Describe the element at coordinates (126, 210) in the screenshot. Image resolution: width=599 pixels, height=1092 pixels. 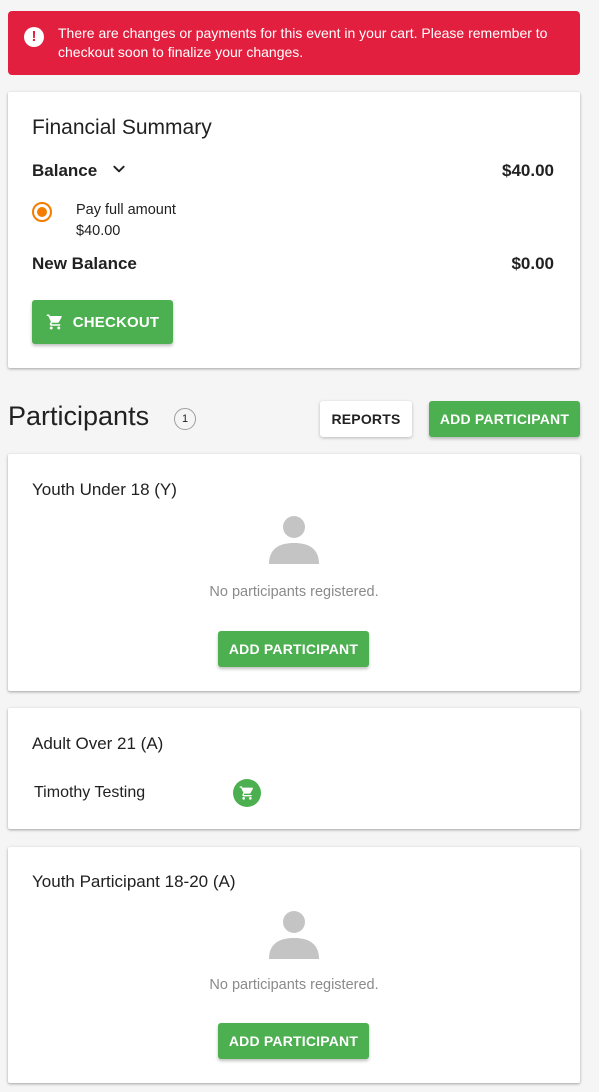
I see `pay-option-label: Pay full amount` at that location.